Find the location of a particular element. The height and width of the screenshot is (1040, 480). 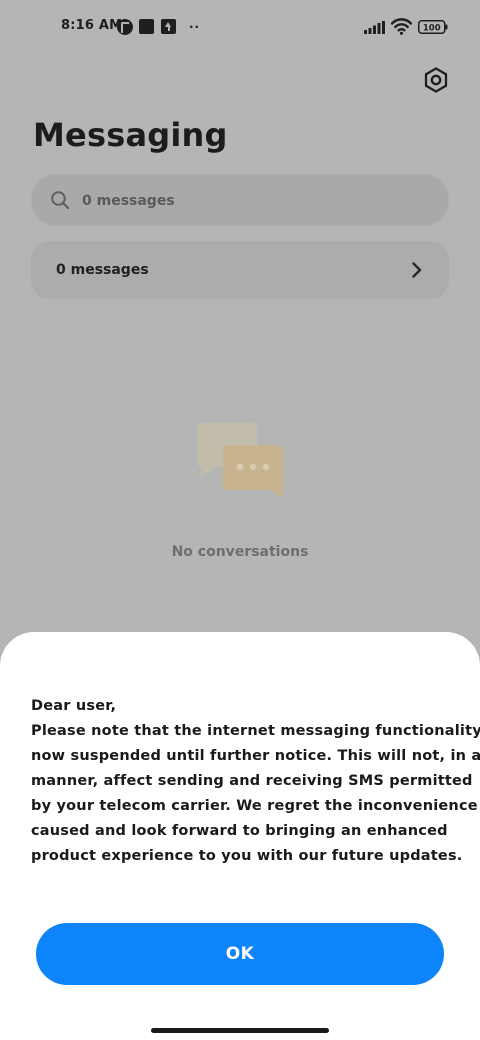

pocket-icon is located at coordinates (125, 27).